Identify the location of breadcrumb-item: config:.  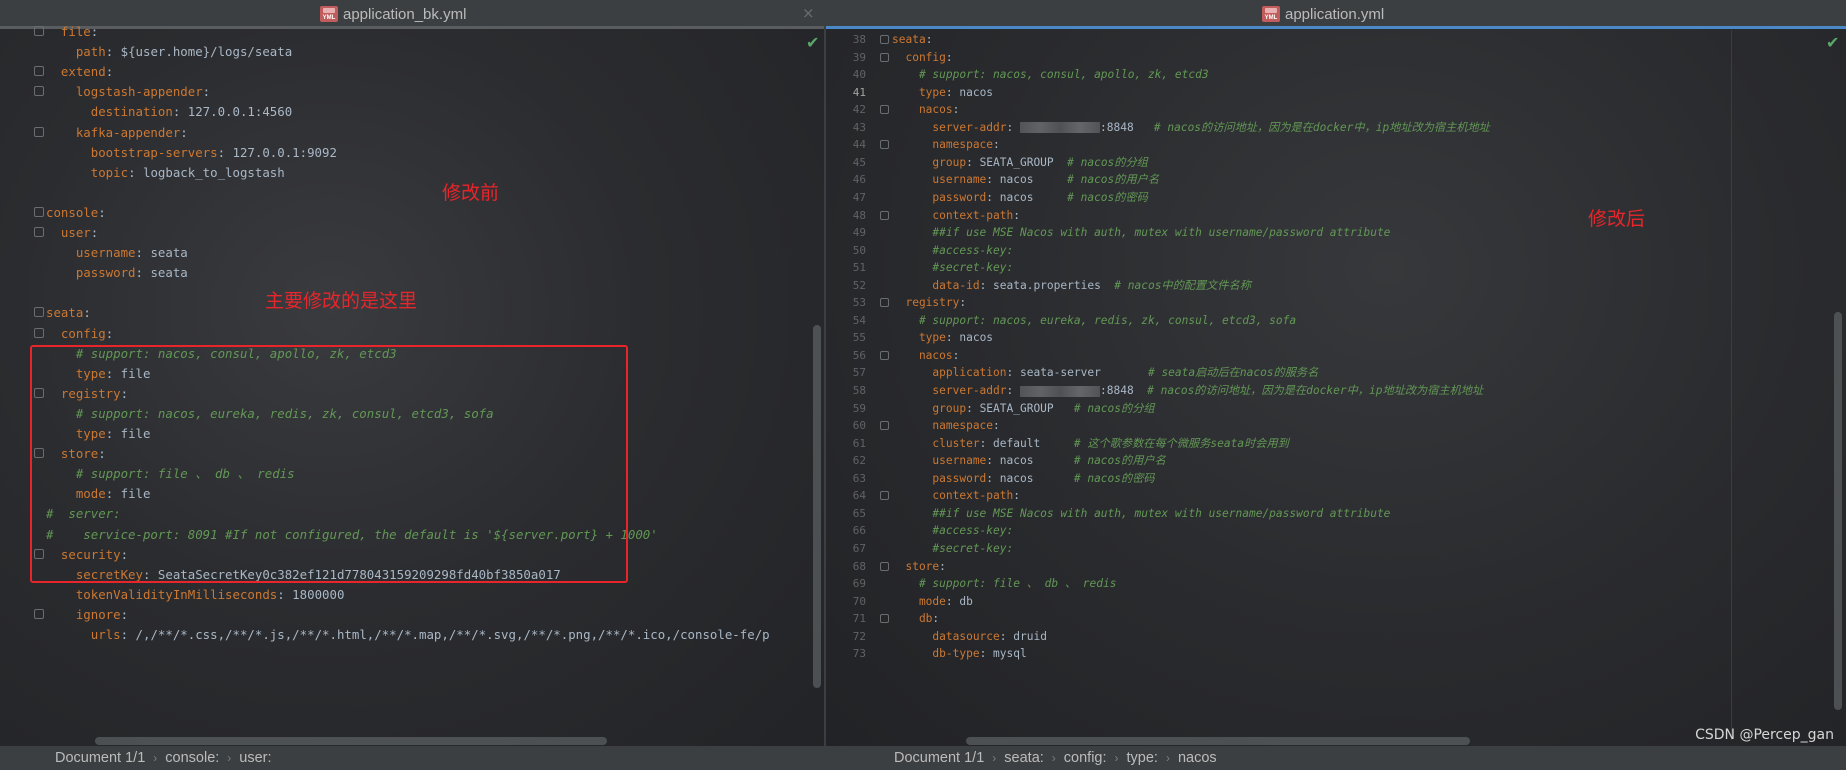
(1085, 758).